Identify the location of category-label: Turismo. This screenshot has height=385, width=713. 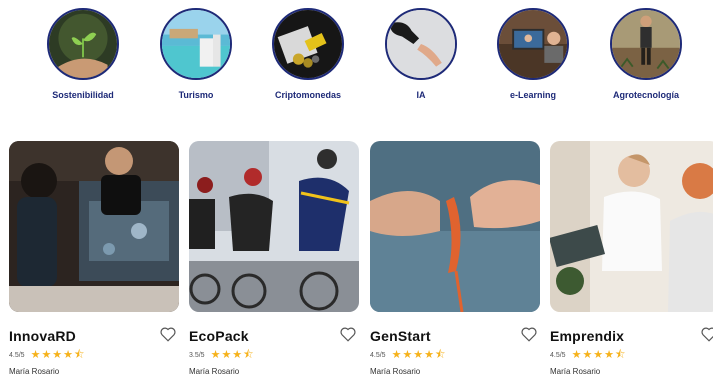
(196, 95).